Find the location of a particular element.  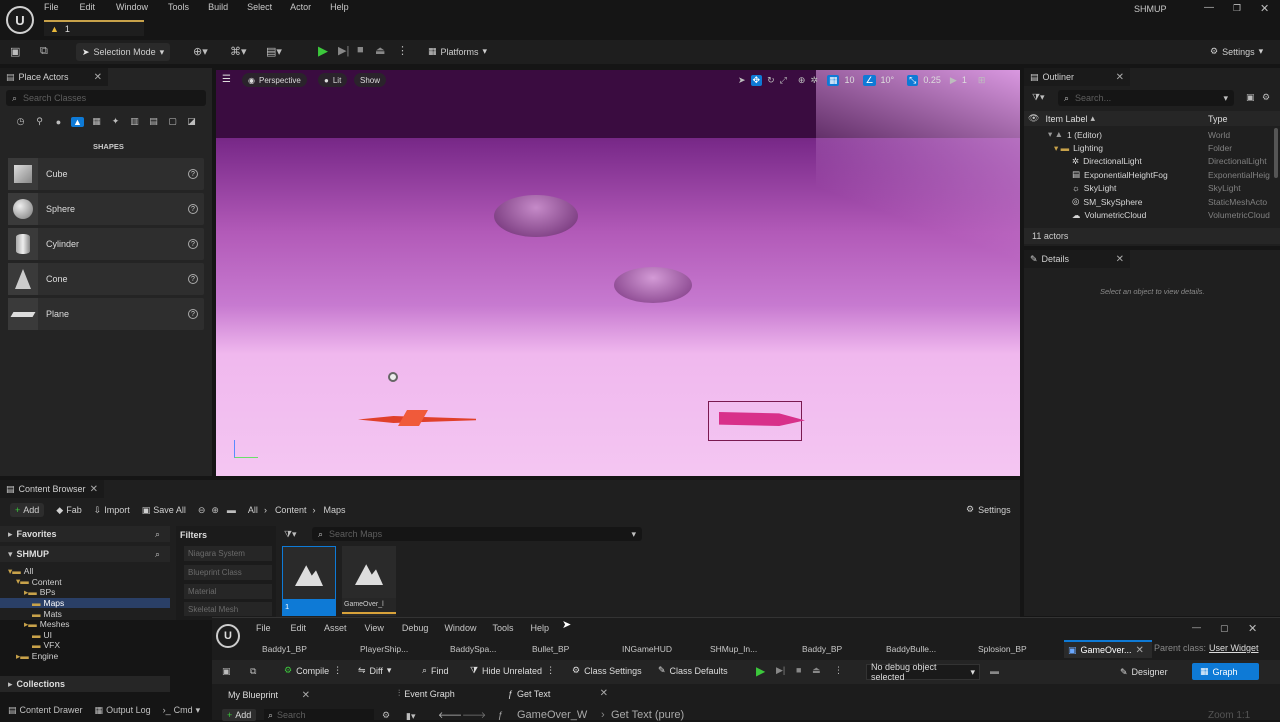

eject-icon: ⏏ is located at coordinates (816, 670).